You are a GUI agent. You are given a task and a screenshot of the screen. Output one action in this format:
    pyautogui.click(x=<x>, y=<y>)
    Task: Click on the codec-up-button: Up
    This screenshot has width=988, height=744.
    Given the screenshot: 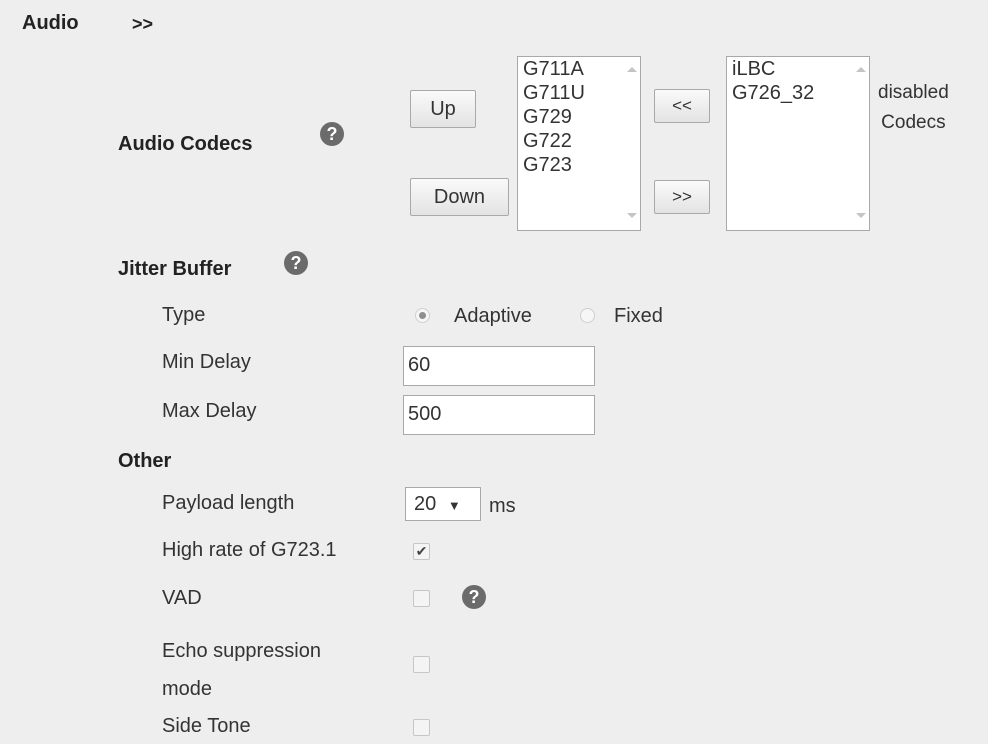 What is the action you would take?
    pyautogui.click(x=443, y=109)
    